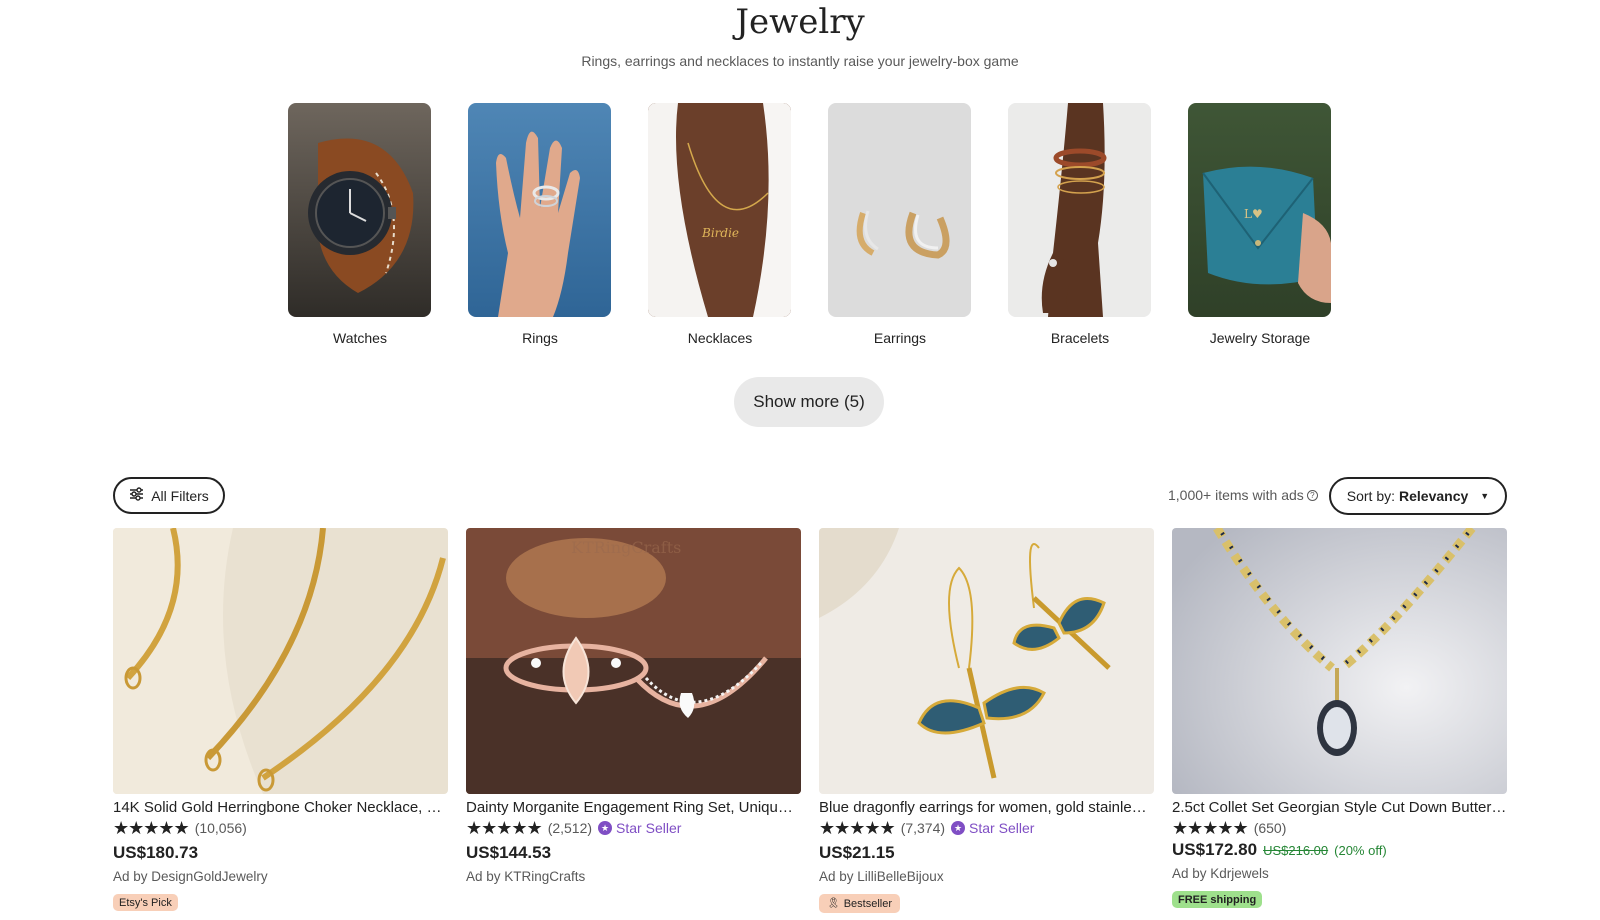  What do you see at coordinates (280, 876) in the screenshot?
I see `ad-by-shop: Ad by DesignGoldJewelry` at bounding box center [280, 876].